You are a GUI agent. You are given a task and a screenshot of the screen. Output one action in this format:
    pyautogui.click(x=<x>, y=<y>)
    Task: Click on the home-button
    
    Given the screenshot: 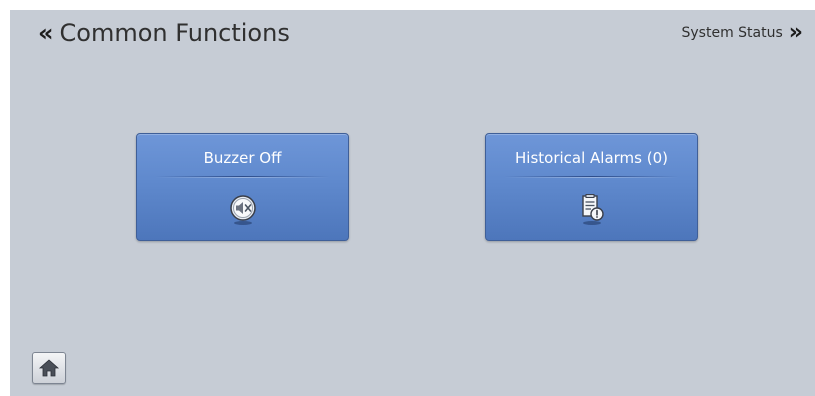 What is the action you would take?
    pyautogui.click(x=49, y=368)
    